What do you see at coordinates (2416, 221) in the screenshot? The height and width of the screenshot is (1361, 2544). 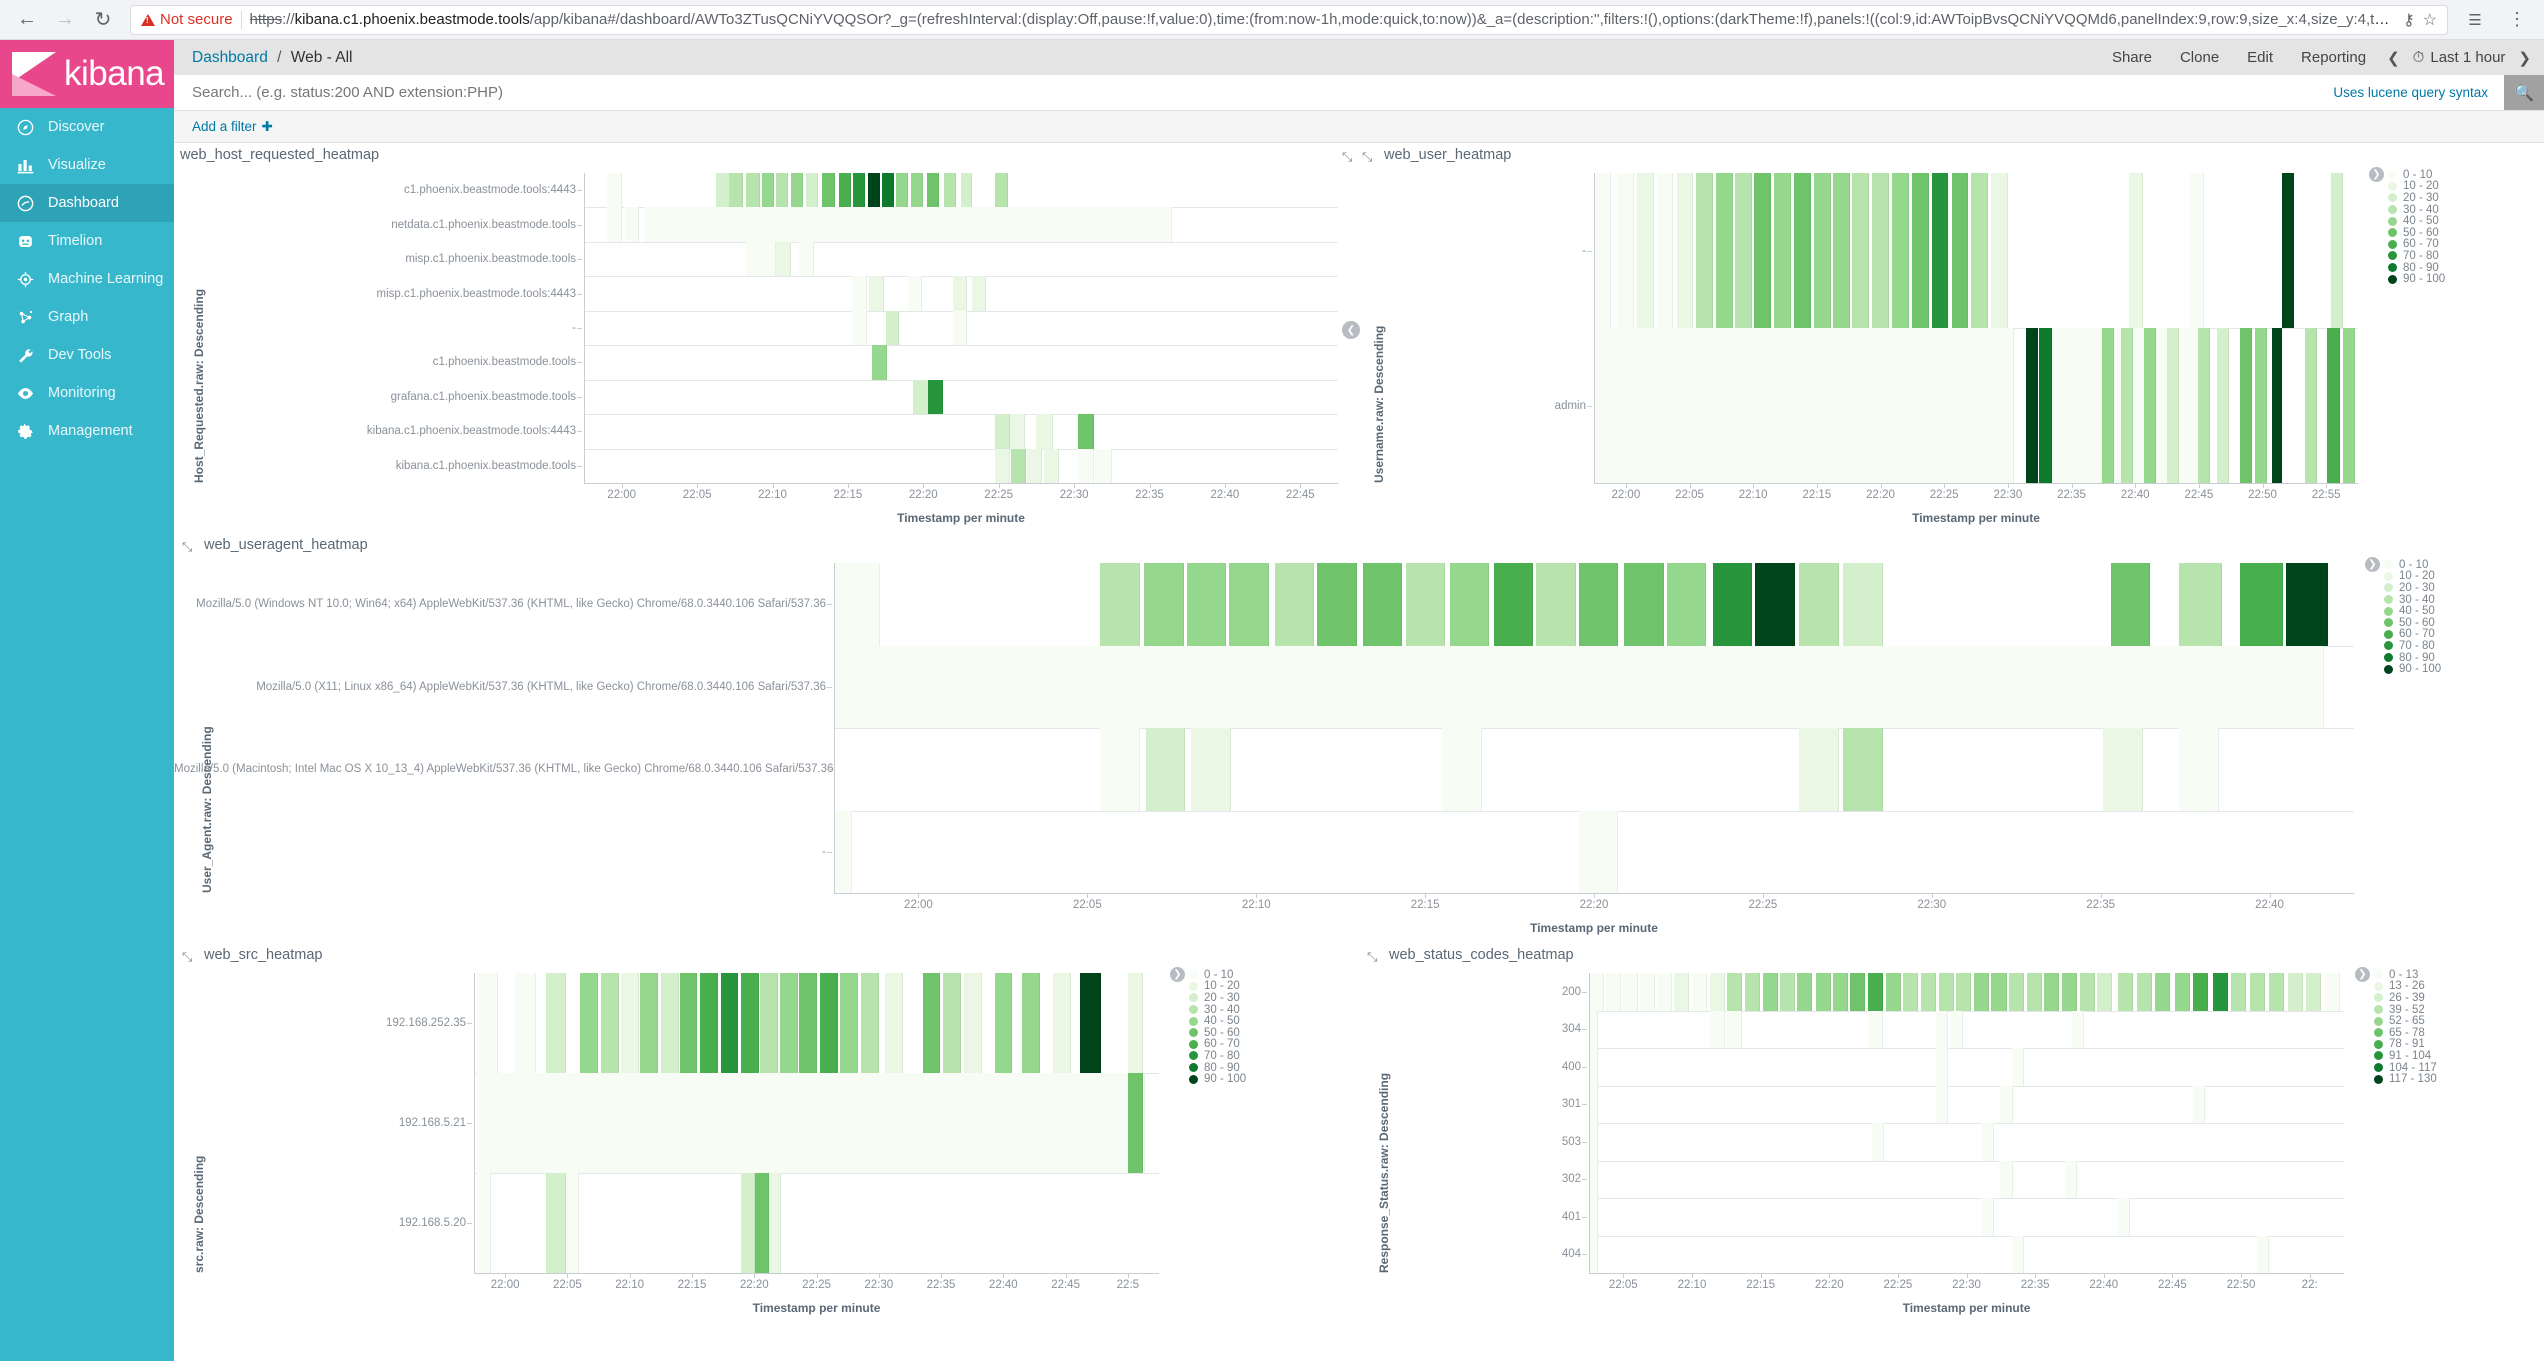 I see `legend-item: 40 - 50` at bounding box center [2416, 221].